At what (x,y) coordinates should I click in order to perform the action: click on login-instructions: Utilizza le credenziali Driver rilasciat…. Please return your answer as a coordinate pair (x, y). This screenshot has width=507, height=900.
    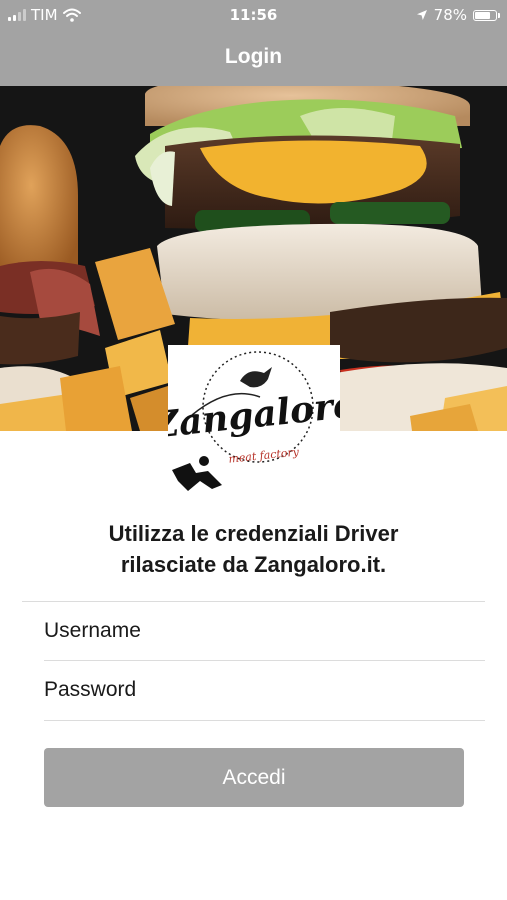
    Looking at the image, I should click on (253, 549).